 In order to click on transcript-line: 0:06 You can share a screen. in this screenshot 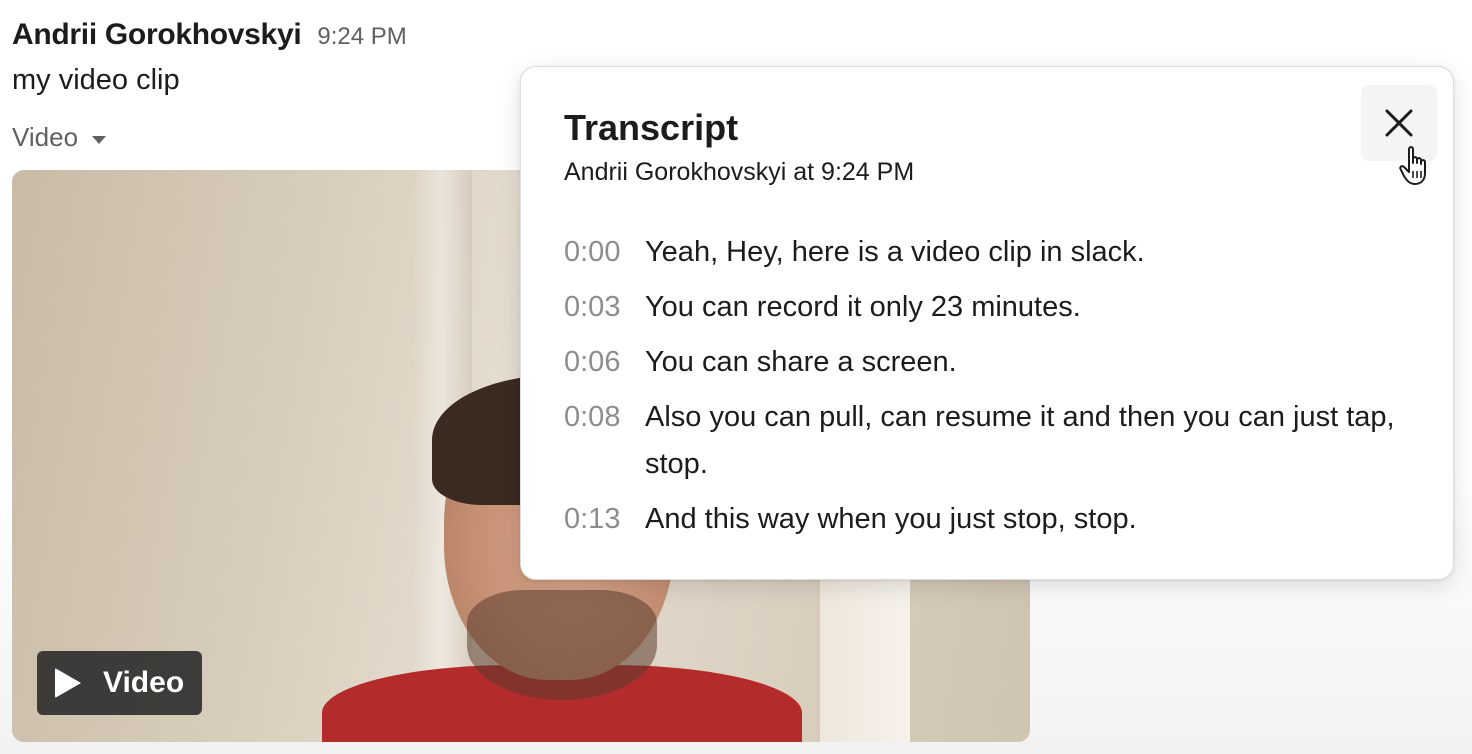, I will do `click(989, 362)`.